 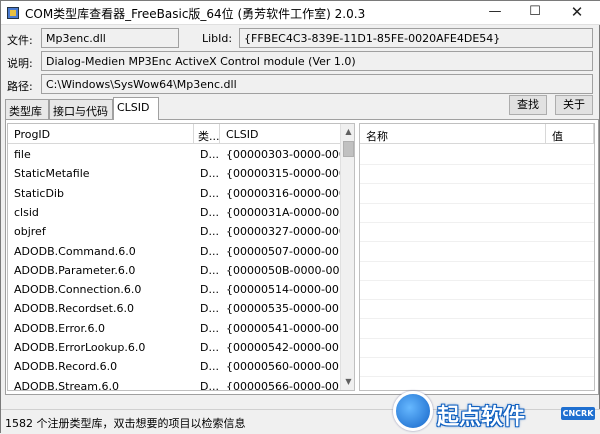 I want to click on cell-progid: ADODB.Recordset.6.0, so click(x=74, y=309).